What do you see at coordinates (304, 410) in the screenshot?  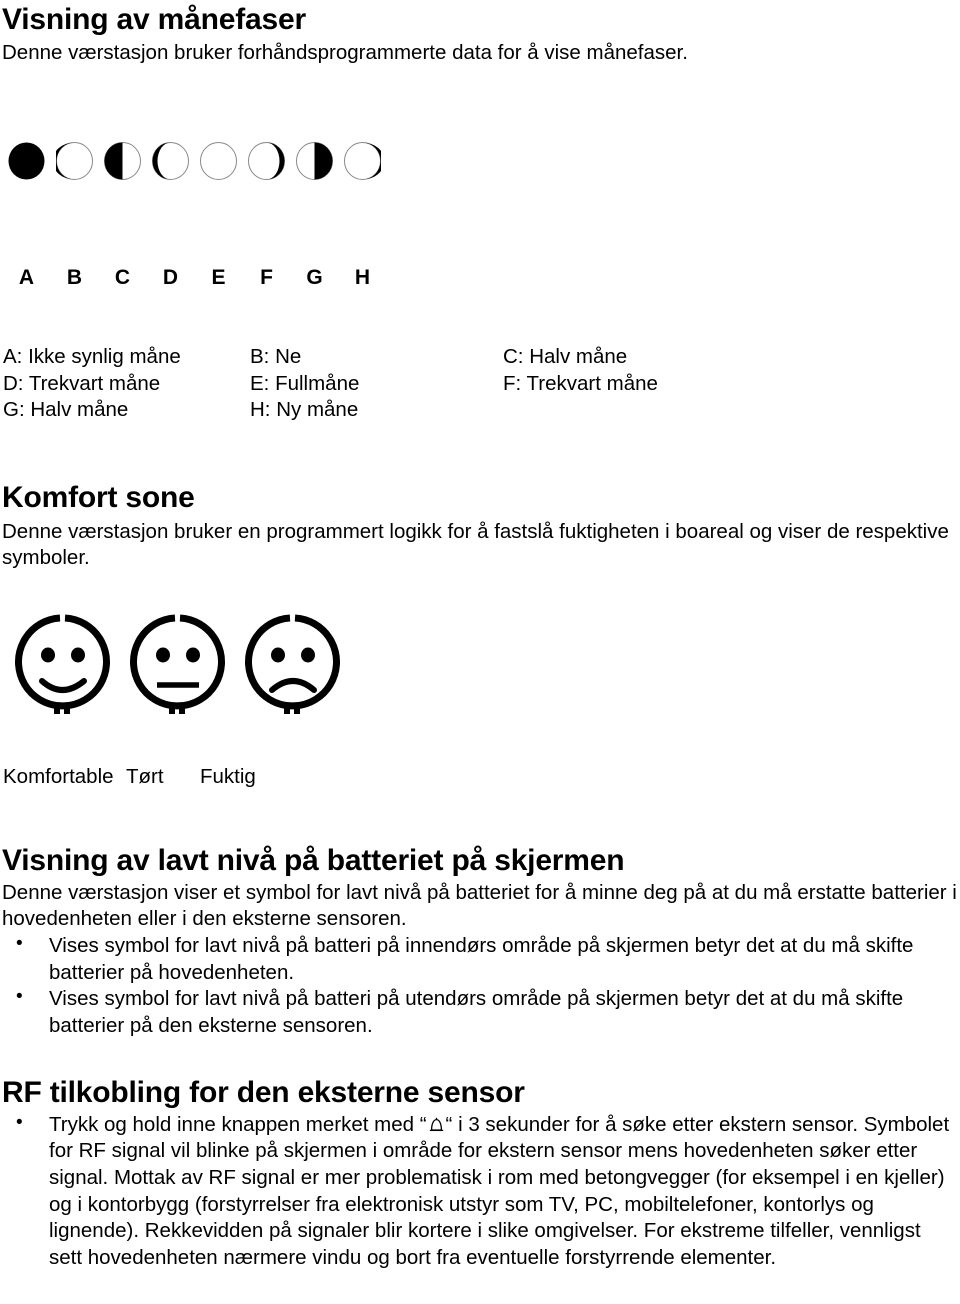 I see `legend-entry: H: Ny måne` at bounding box center [304, 410].